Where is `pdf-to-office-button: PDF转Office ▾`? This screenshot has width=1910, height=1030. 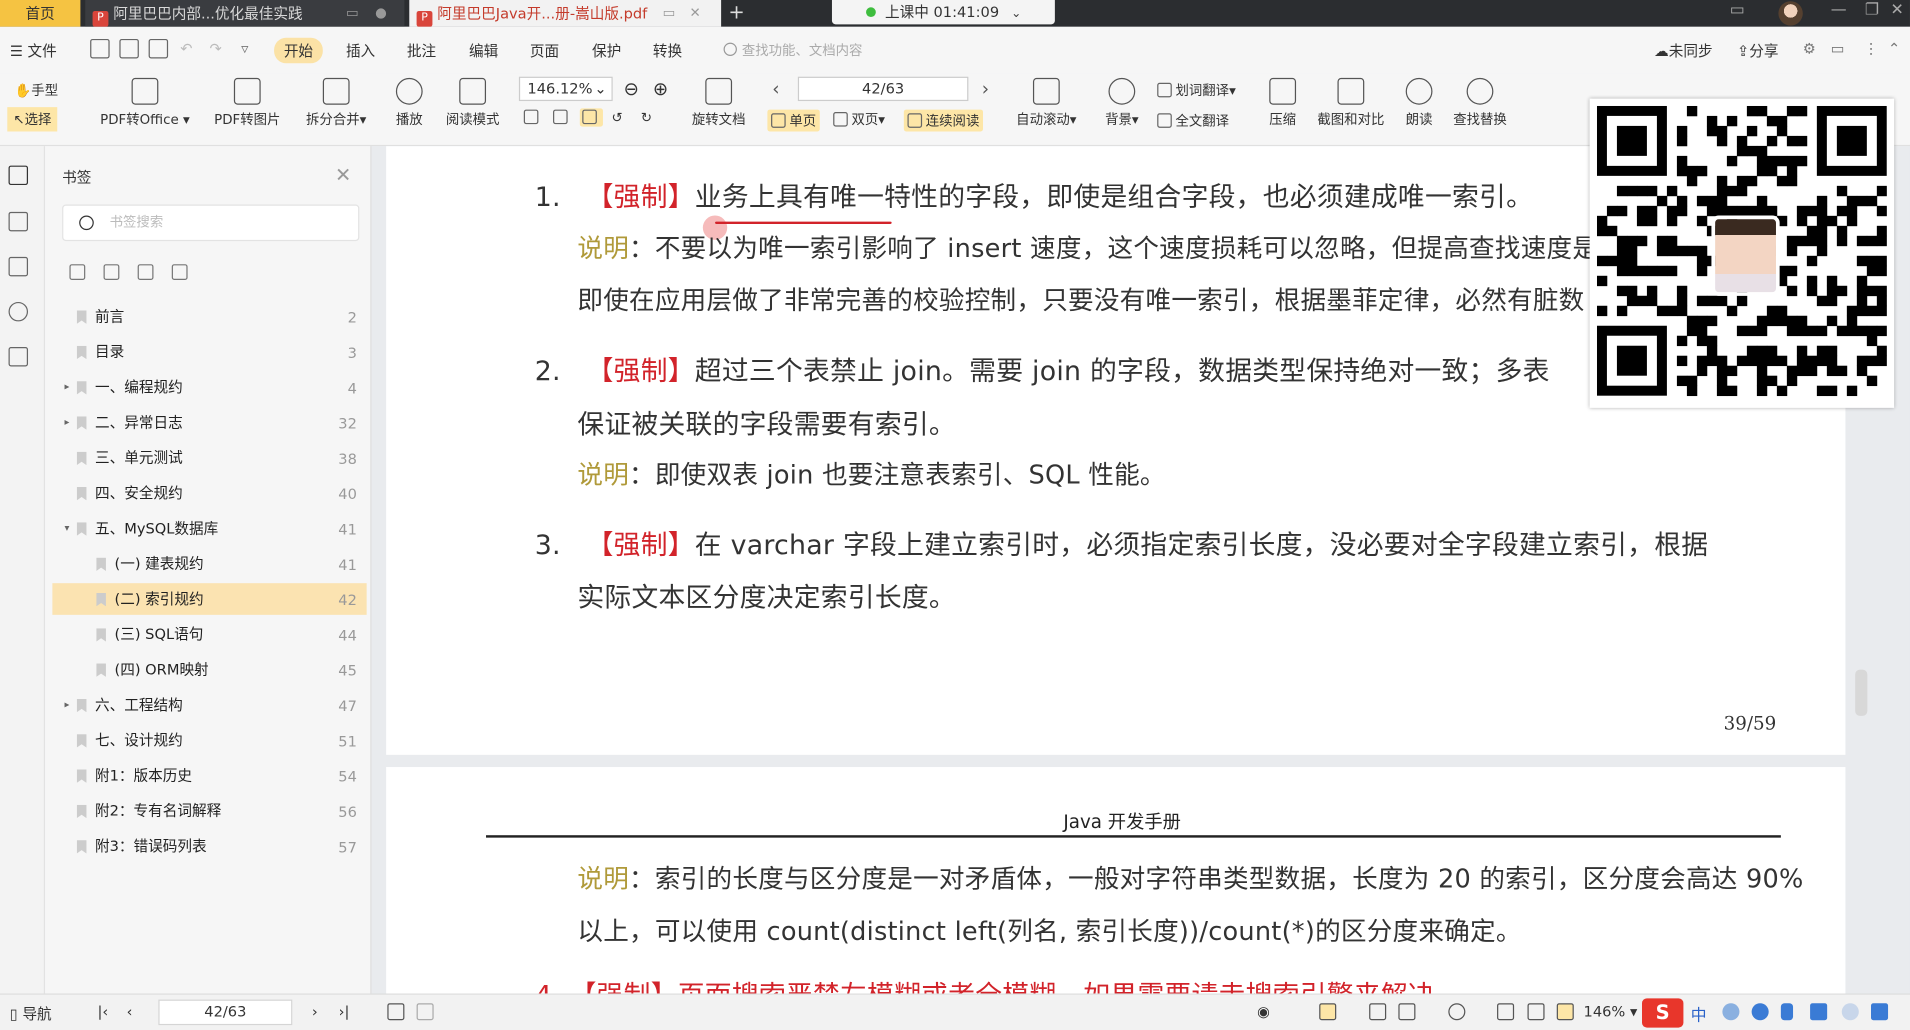
pdf-to-office-button: PDF转Office ▾ is located at coordinates (144, 103).